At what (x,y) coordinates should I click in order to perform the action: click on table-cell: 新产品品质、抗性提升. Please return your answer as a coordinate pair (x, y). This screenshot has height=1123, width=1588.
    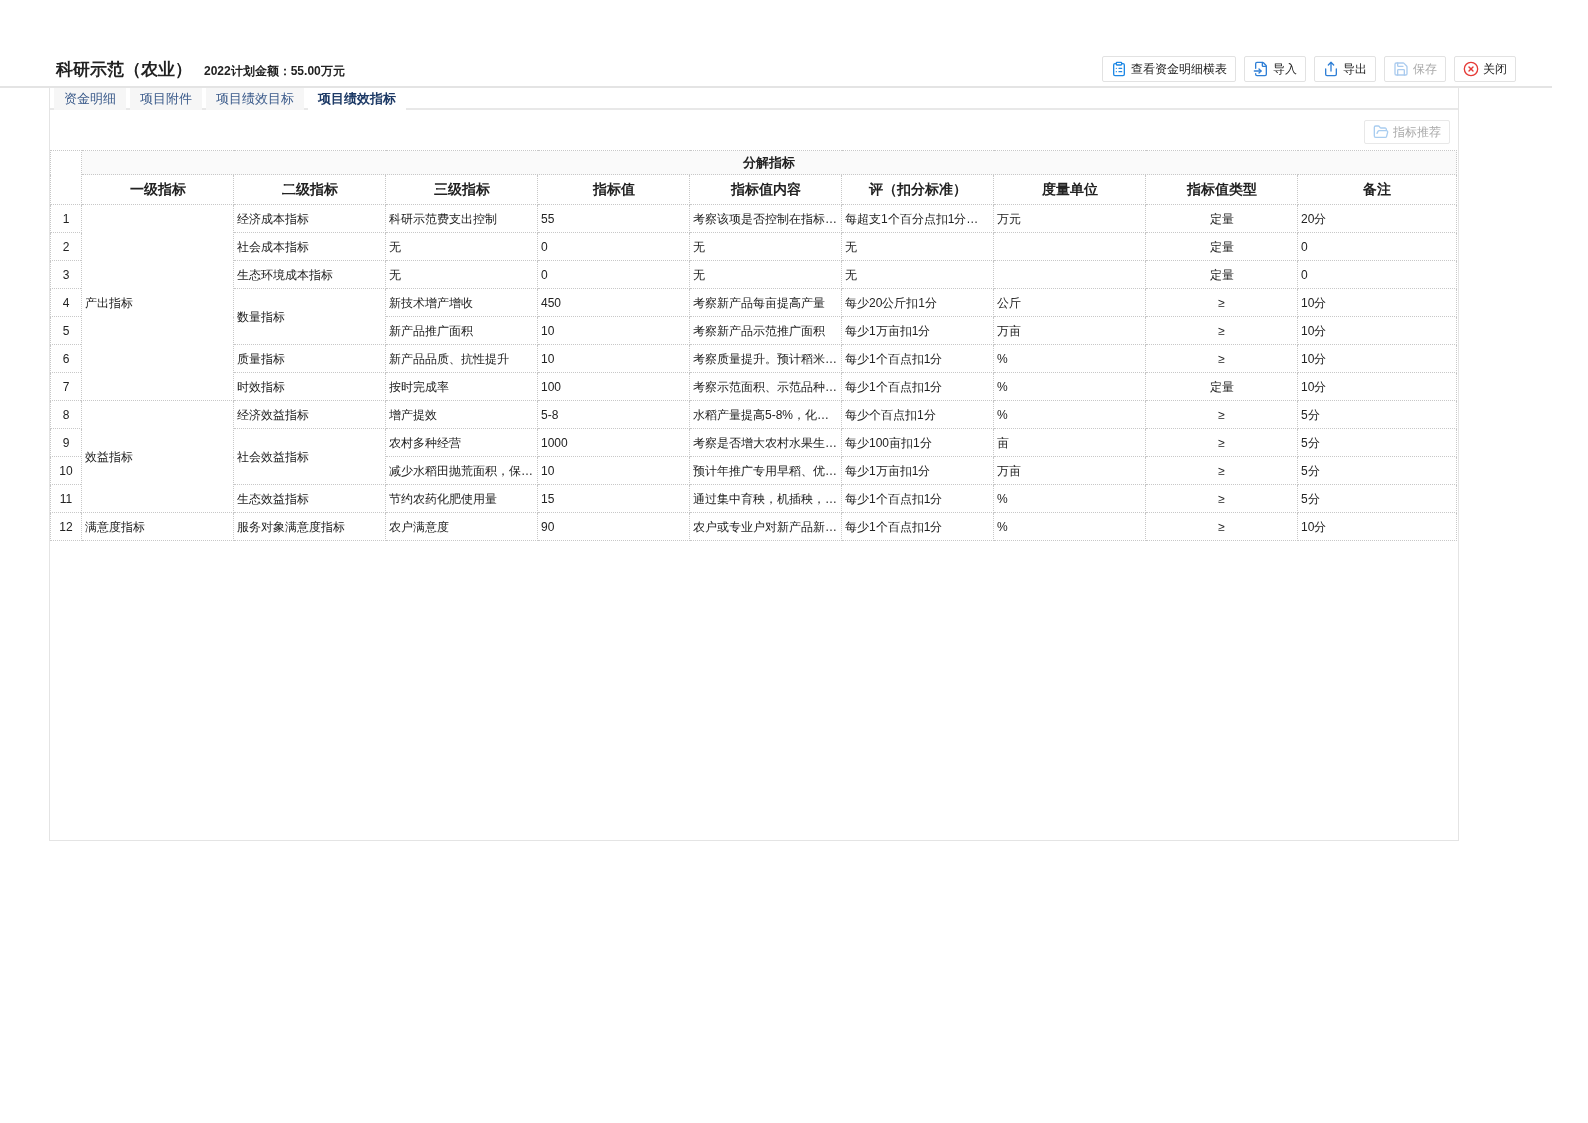
    Looking at the image, I should click on (461, 358).